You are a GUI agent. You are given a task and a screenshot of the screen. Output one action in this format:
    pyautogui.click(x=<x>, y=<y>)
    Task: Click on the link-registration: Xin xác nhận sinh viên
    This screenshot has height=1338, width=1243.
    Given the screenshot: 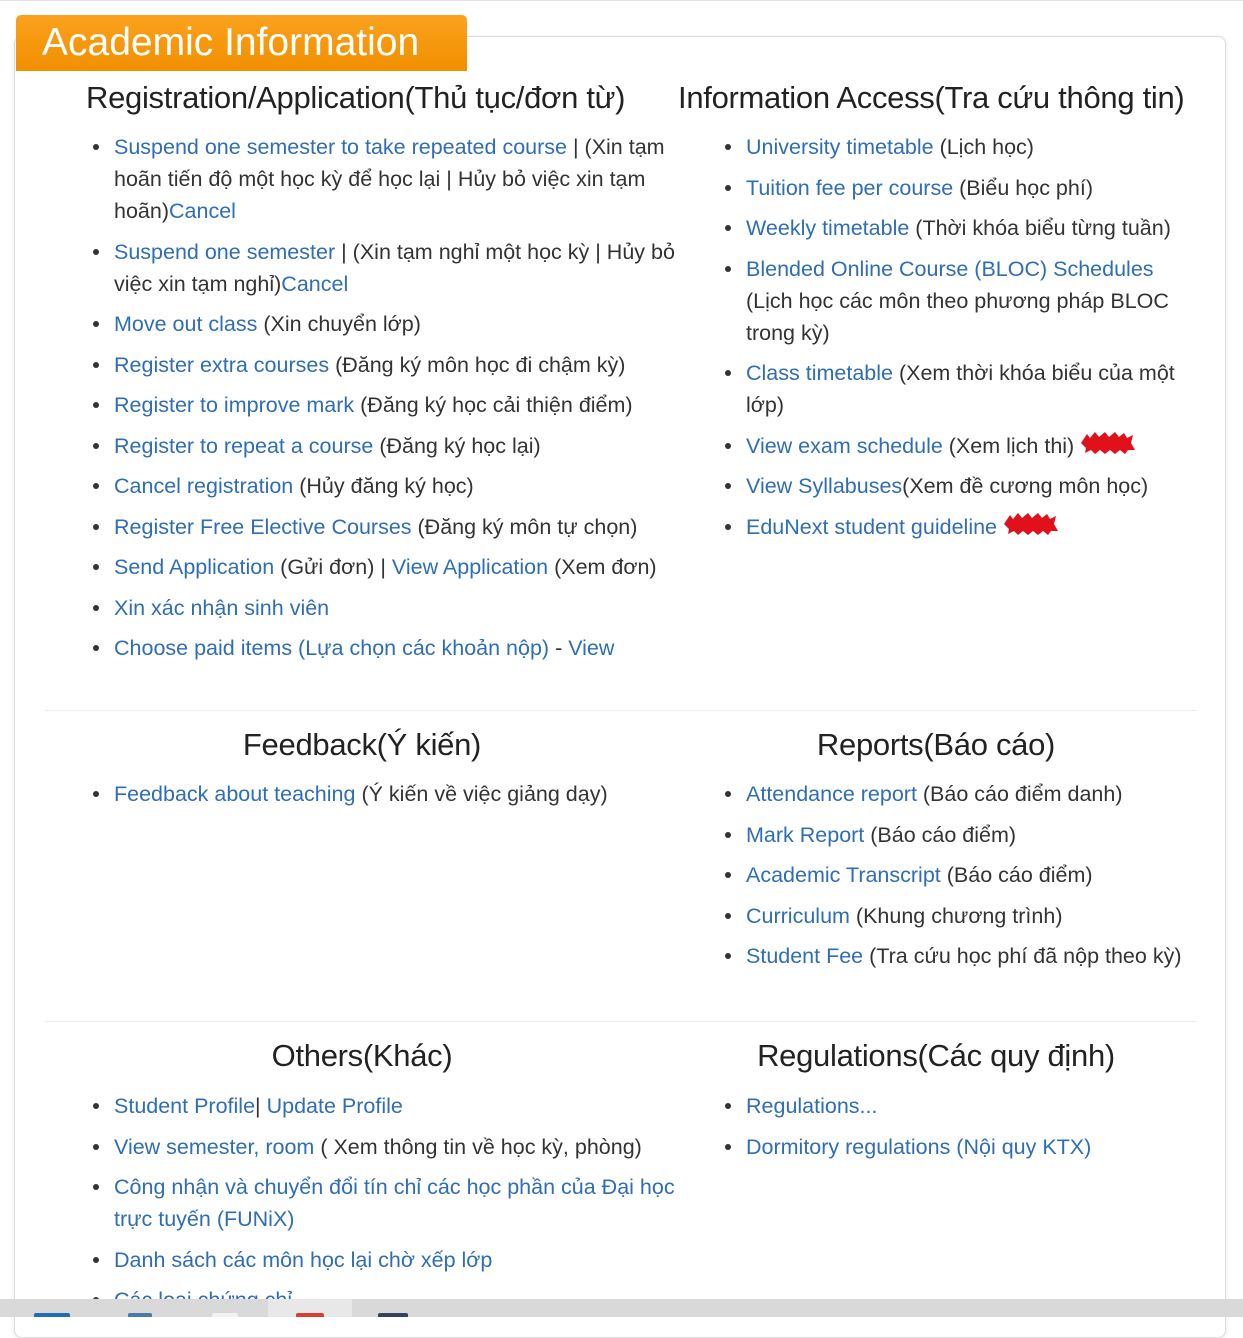 What is the action you would take?
    pyautogui.click(x=221, y=608)
    